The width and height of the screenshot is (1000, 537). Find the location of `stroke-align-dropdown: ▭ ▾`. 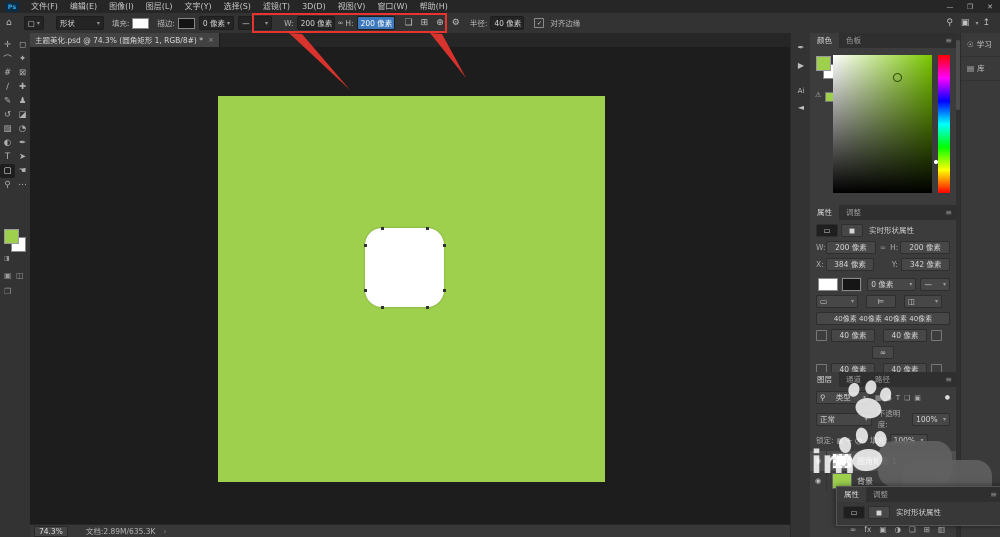

stroke-align-dropdown: ▭ ▾ is located at coordinates (837, 301).